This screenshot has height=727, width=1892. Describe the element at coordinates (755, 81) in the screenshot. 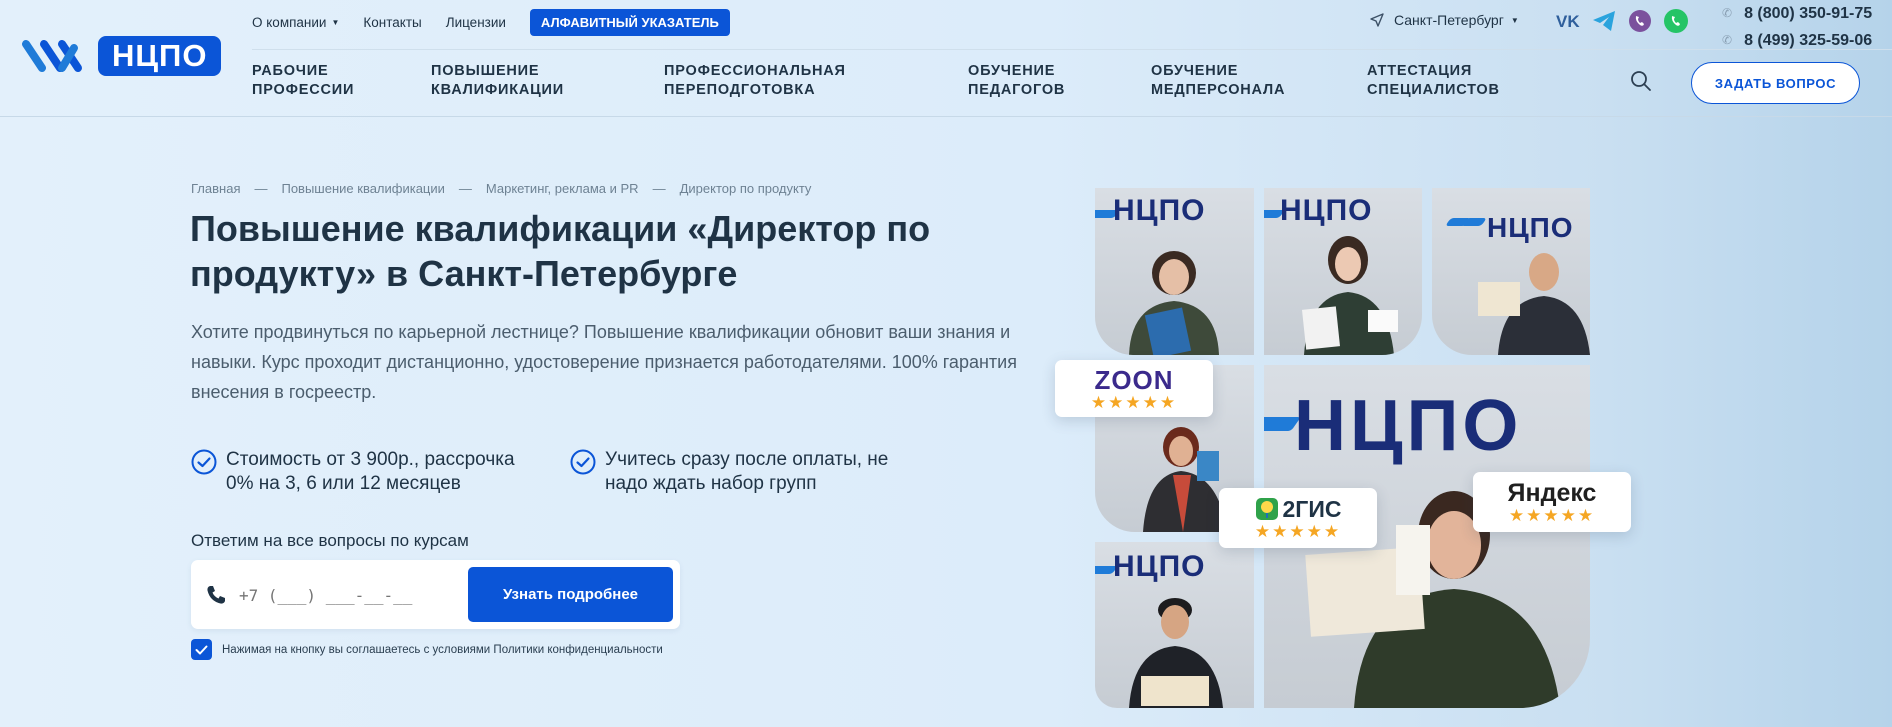

I see `main-nav-retraining: ПРОФЕССИОНАЛЬНАЯ ПЕРЕПОДГОТОВКА` at that location.